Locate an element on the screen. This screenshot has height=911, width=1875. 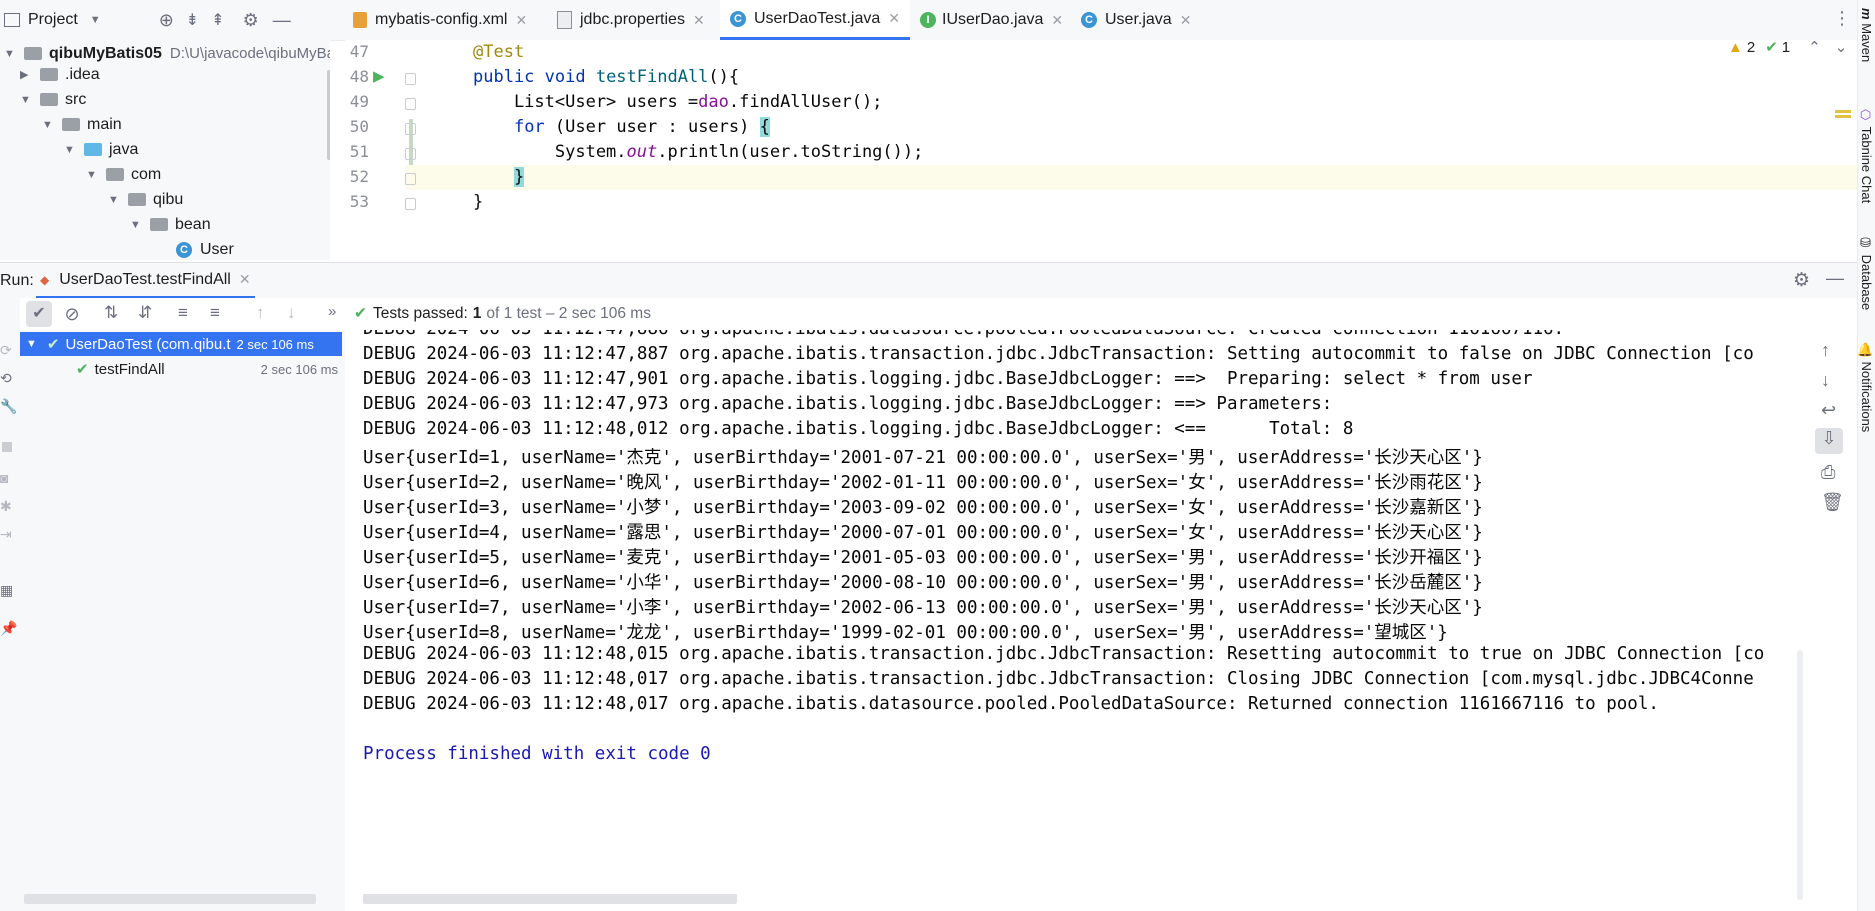
tree-item-label: qibuMyBatis05 is located at coordinates (105, 53).